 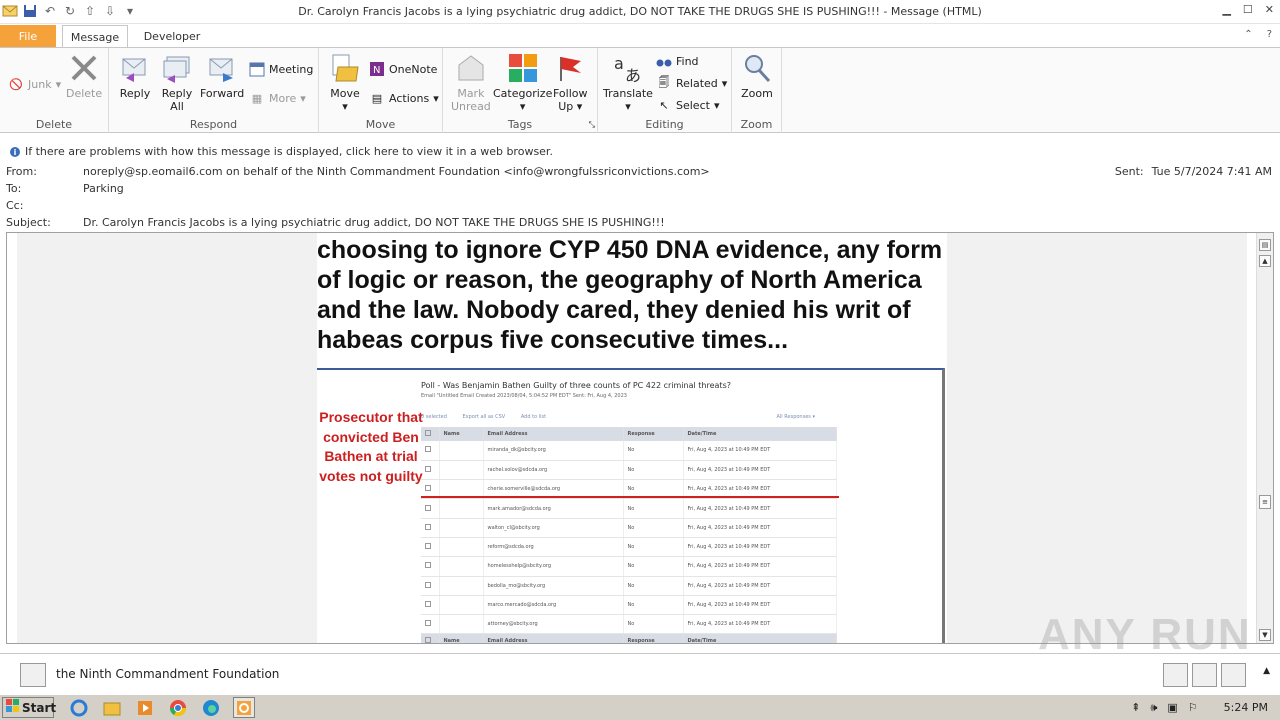 I want to click on footer-checkbox, so click(x=428, y=640).